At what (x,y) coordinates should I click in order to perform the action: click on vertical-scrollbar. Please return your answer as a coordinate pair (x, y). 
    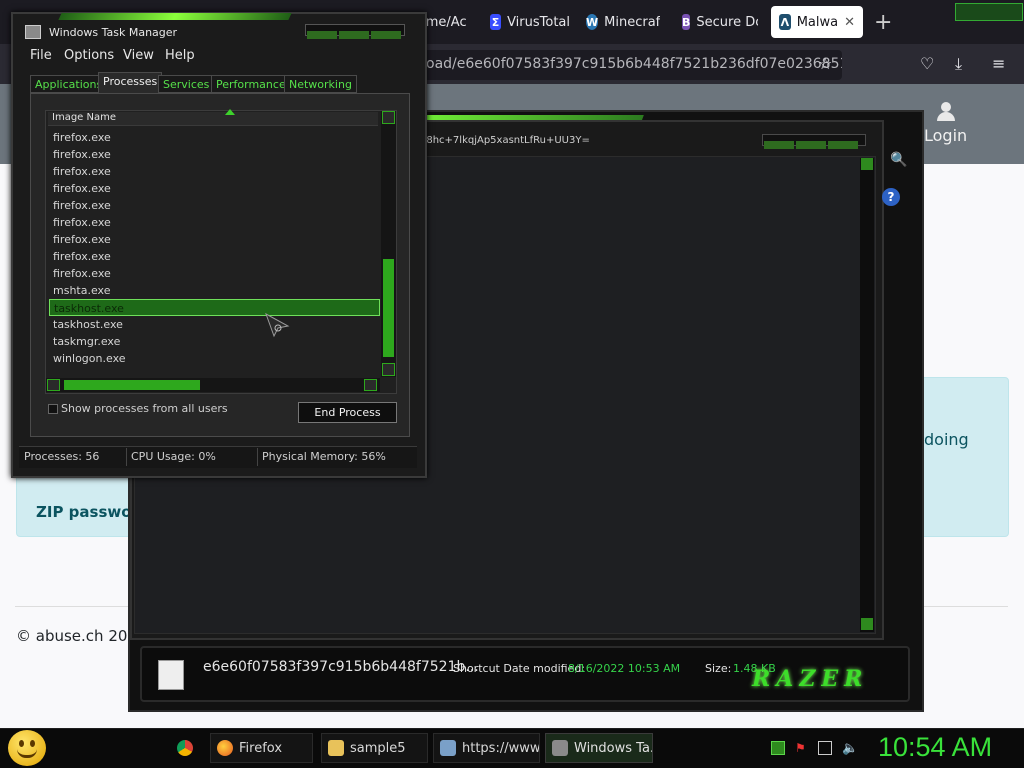
    Looking at the image, I should click on (388, 244).